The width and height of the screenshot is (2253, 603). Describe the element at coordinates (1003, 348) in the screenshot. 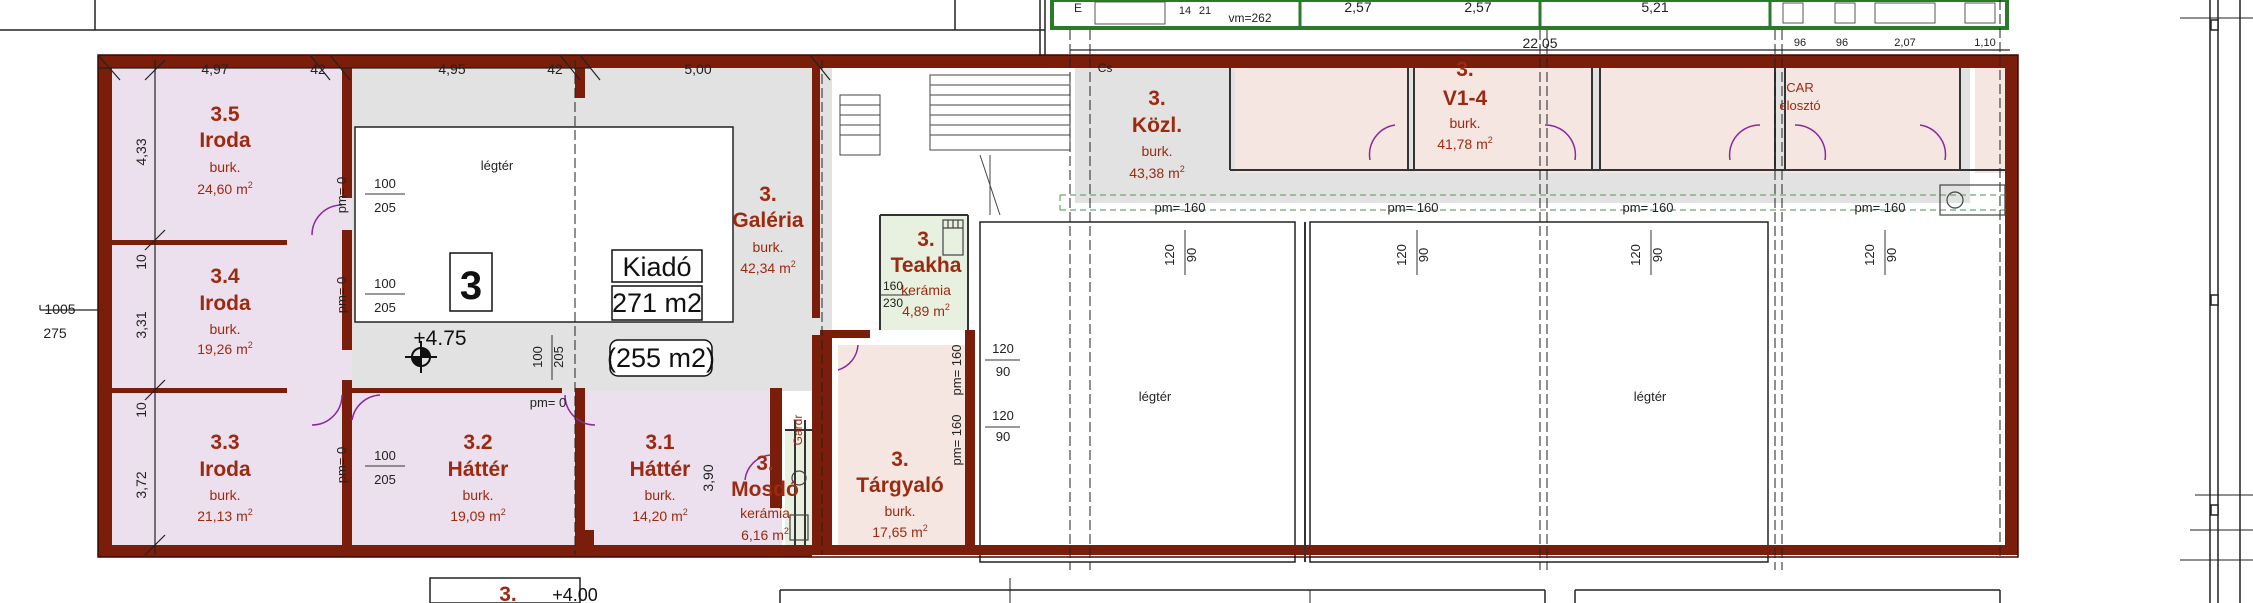

I see `tag-120-a: 120` at that location.